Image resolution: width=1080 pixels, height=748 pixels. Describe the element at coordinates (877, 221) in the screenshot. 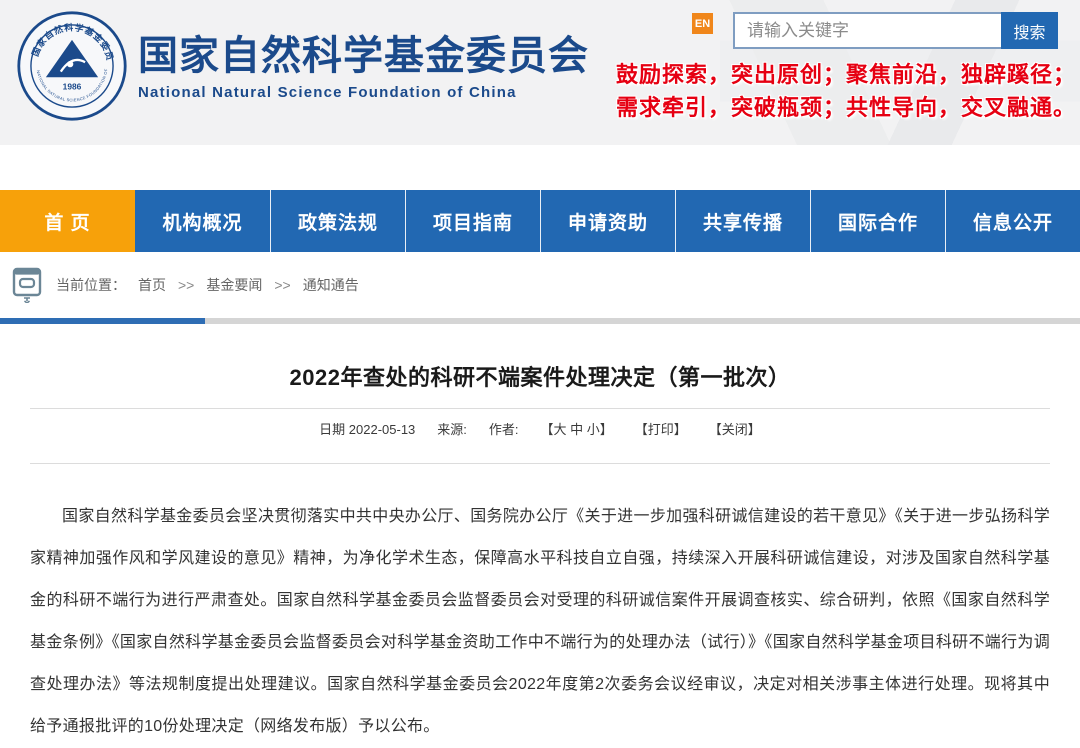

I see `nav-item-international: 国际合作` at that location.